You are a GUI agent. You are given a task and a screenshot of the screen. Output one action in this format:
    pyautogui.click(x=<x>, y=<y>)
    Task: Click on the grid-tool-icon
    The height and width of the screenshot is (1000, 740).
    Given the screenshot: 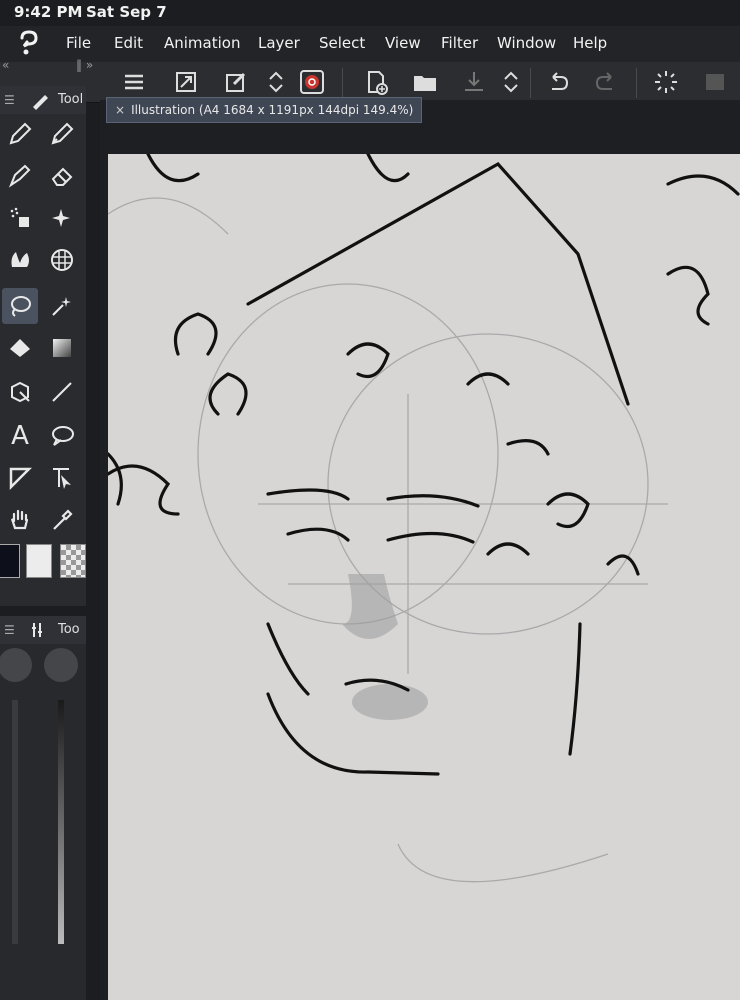 What is the action you would take?
    pyautogui.click(x=62, y=260)
    